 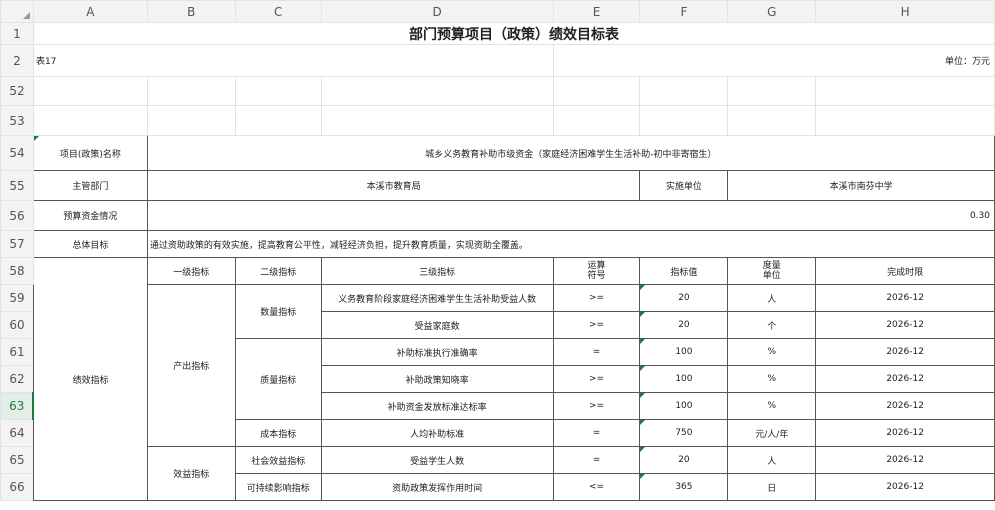 What do you see at coordinates (278, 11) in the screenshot?
I see `column-header-c: C` at bounding box center [278, 11].